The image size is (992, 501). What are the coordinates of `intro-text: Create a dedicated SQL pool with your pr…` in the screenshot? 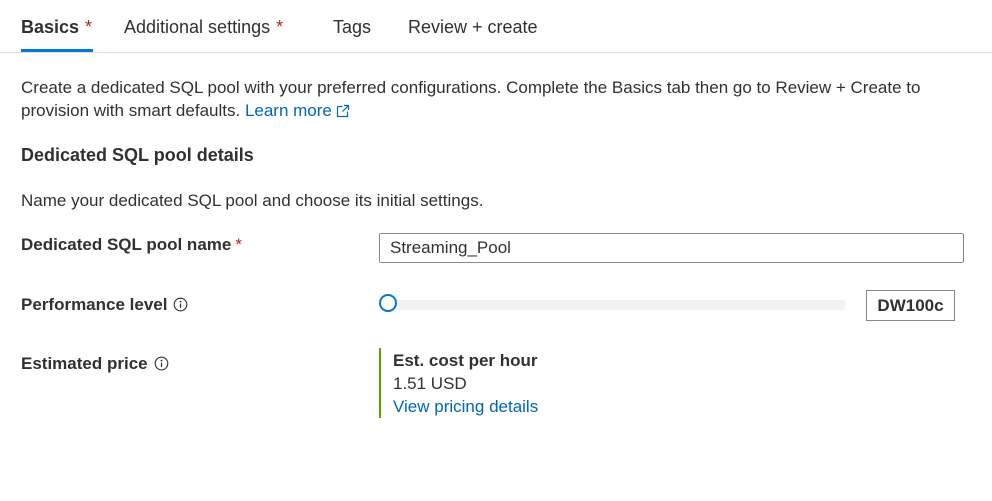 It's located at (491, 100).